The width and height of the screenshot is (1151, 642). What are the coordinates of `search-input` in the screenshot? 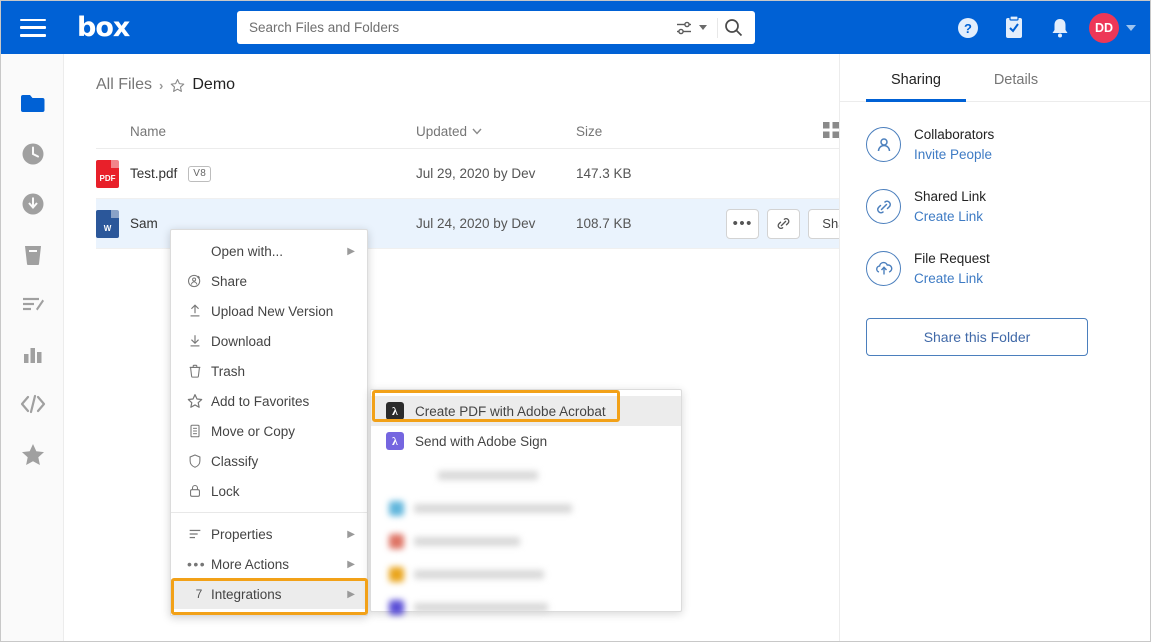 It's located at (456, 27).